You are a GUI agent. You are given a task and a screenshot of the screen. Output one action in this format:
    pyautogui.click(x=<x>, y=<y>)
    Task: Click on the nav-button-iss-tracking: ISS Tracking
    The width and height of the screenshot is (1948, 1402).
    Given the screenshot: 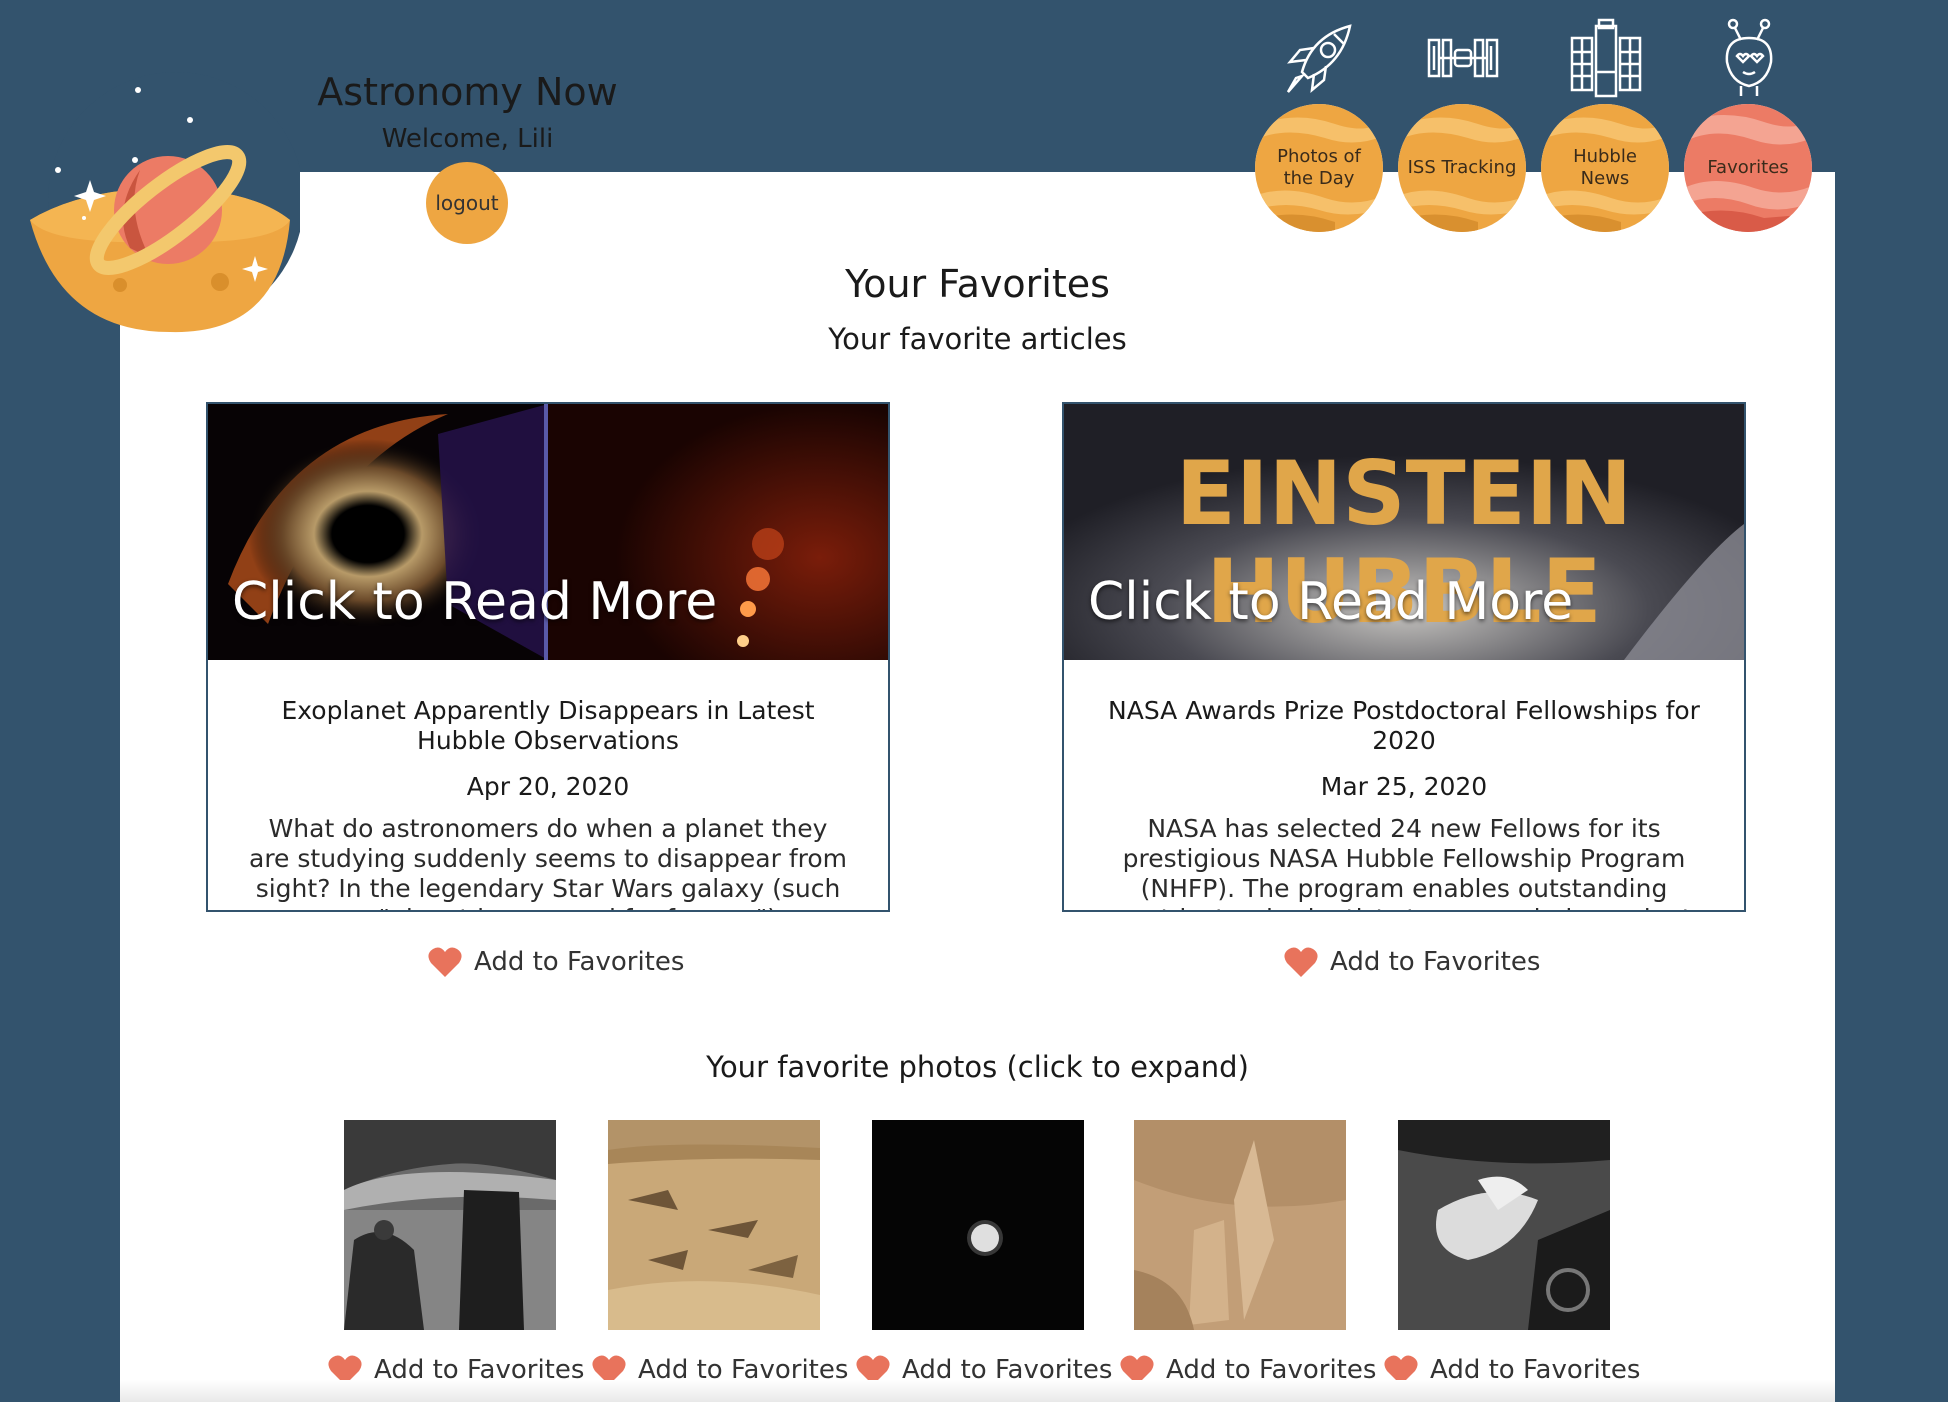 What is the action you would take?
    pyautogui.click(x=1462, y=168)
    